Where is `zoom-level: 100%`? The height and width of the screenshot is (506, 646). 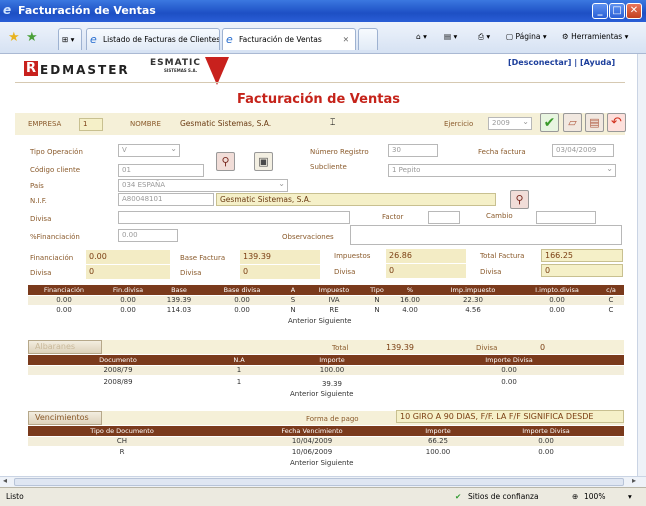 zoom-level: 100% is located at coordinates (594, 497).